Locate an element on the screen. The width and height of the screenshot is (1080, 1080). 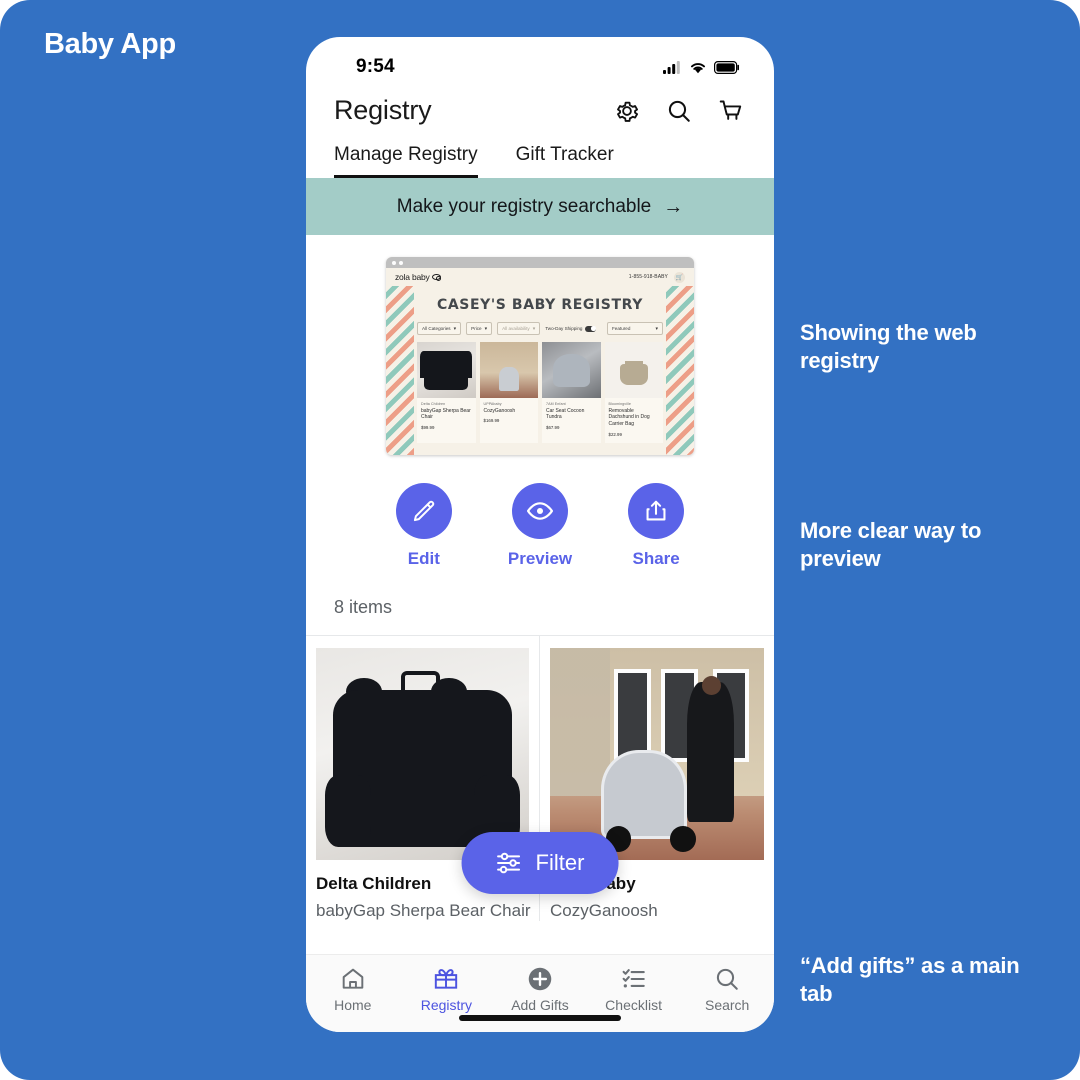
nav-actions is located at coordinates (679, 111).